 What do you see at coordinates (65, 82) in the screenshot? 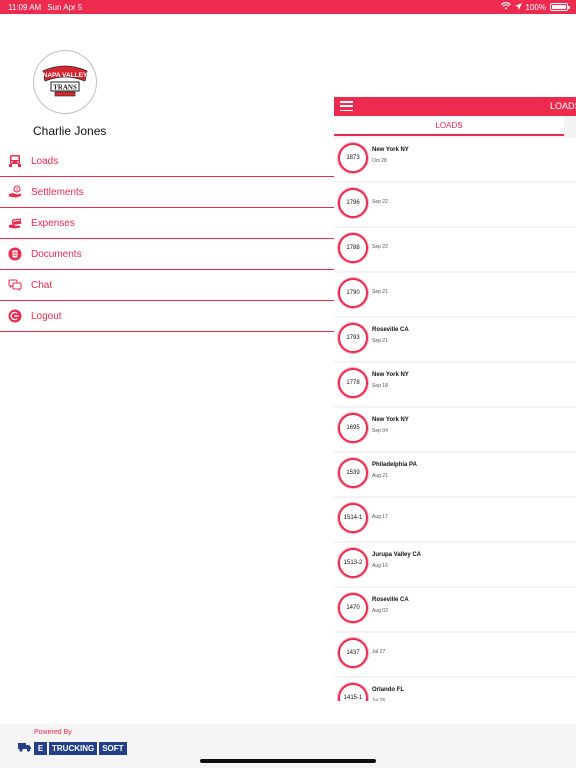
I see `company-logo: NAPA VALLEY TRANS` at bounding box center [65, 82].